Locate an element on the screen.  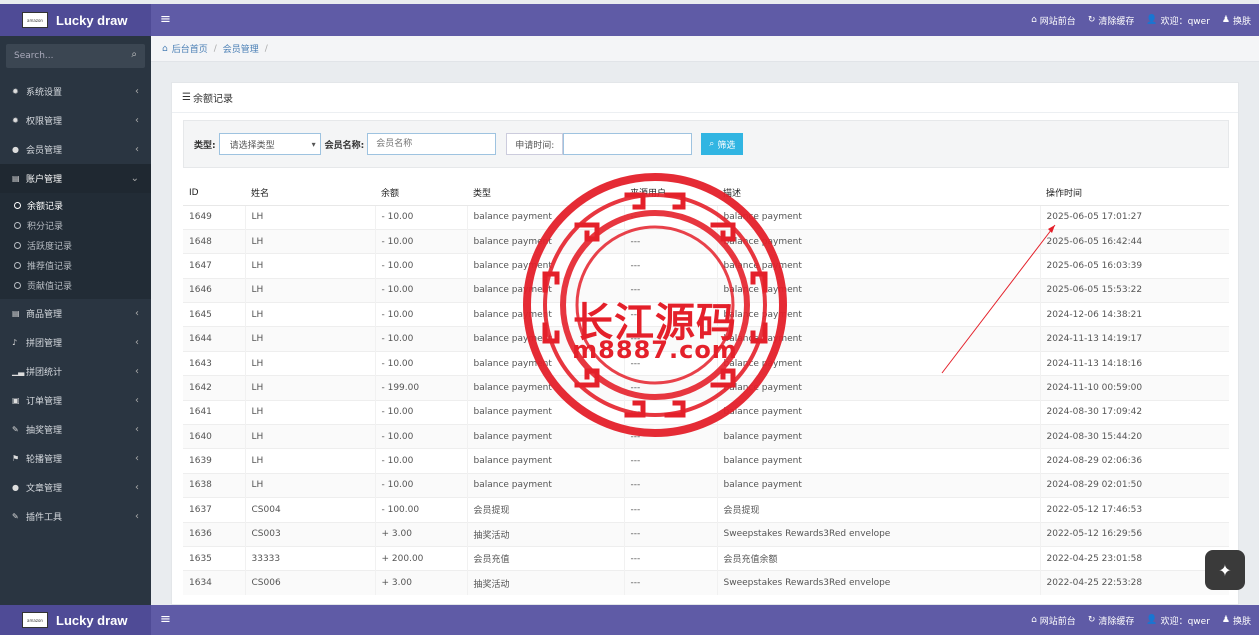
type-label: 类型: is located at coordinates (205, 145).